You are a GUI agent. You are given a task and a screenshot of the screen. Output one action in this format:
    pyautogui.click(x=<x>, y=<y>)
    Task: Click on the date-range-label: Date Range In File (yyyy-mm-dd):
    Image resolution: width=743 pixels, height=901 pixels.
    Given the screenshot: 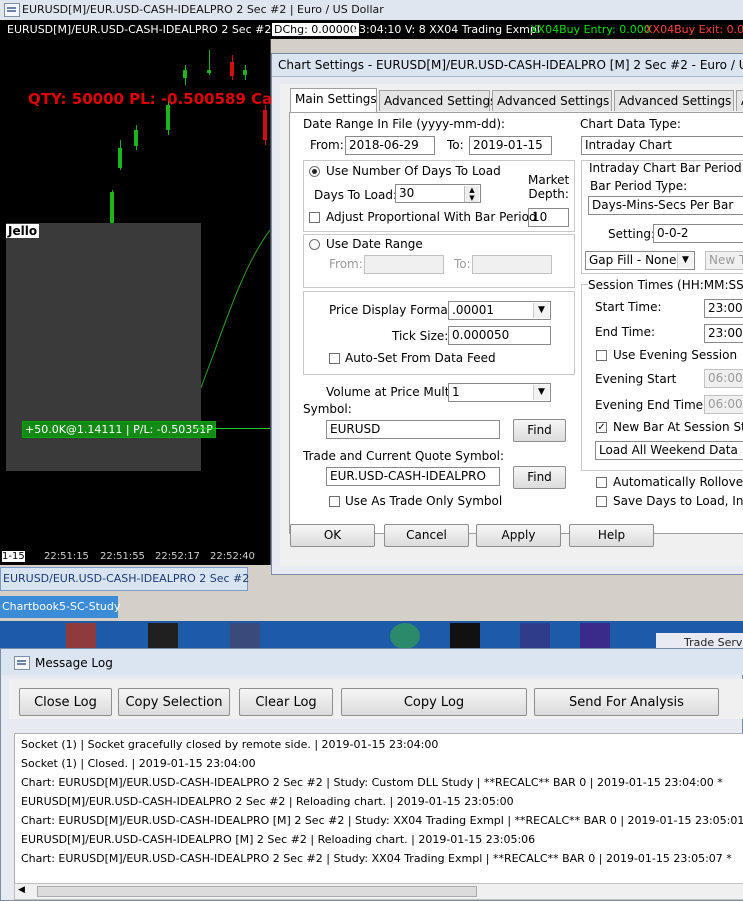 What is the action you would take?
    pyautogui.click(x=404, y=124)
    